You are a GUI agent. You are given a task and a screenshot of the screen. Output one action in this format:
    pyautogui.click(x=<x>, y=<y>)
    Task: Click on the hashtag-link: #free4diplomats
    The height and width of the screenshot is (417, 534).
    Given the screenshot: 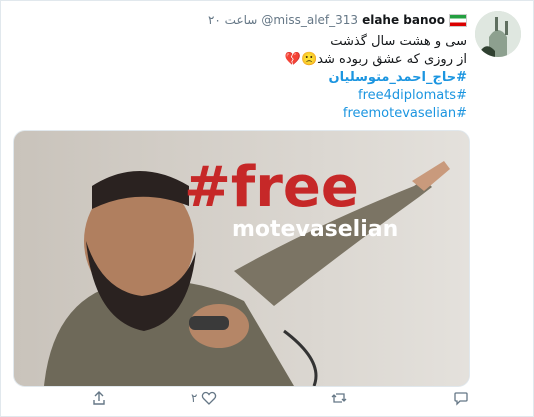 What is the action you would take?
    pyautogui.click(x=277, y=96)
    